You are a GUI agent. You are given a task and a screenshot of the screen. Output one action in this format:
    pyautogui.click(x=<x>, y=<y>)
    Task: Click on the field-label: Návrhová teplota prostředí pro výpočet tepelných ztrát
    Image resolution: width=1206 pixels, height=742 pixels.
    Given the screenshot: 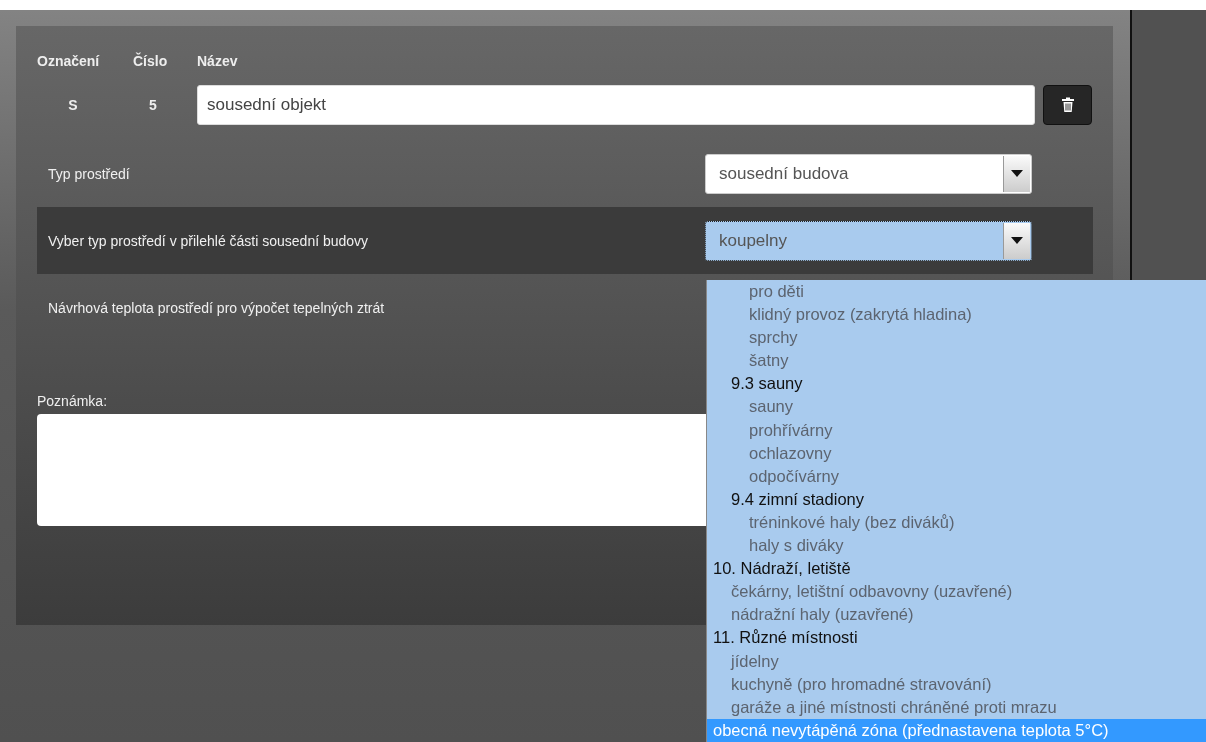 What is the action you would take?
    pyautogui.click(x=216, y=307)
    